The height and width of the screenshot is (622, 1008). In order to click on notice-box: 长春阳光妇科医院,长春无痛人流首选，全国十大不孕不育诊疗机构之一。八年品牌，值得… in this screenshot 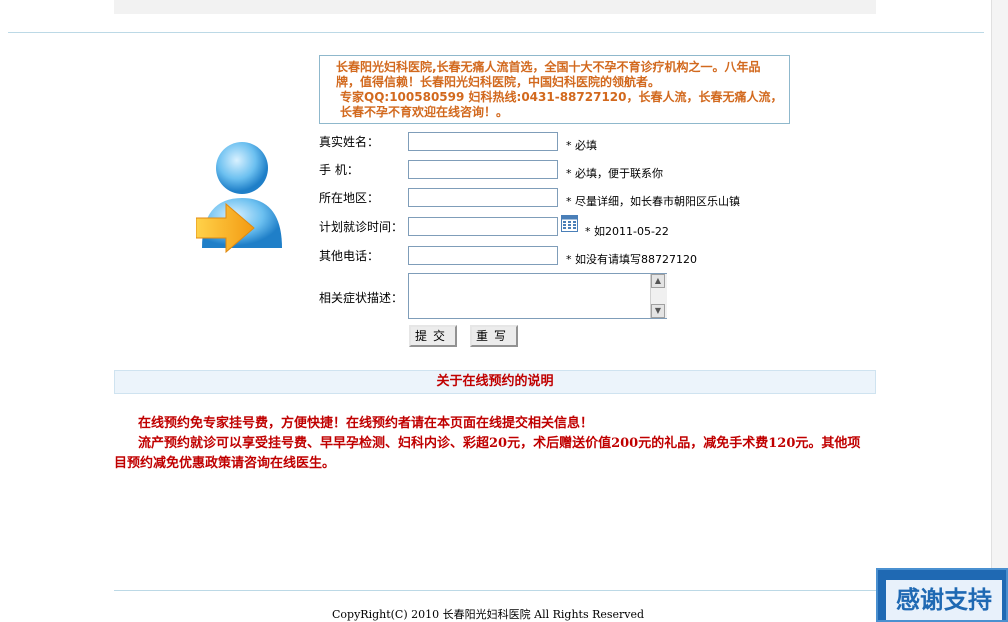, I will do `click(554, 89)`.